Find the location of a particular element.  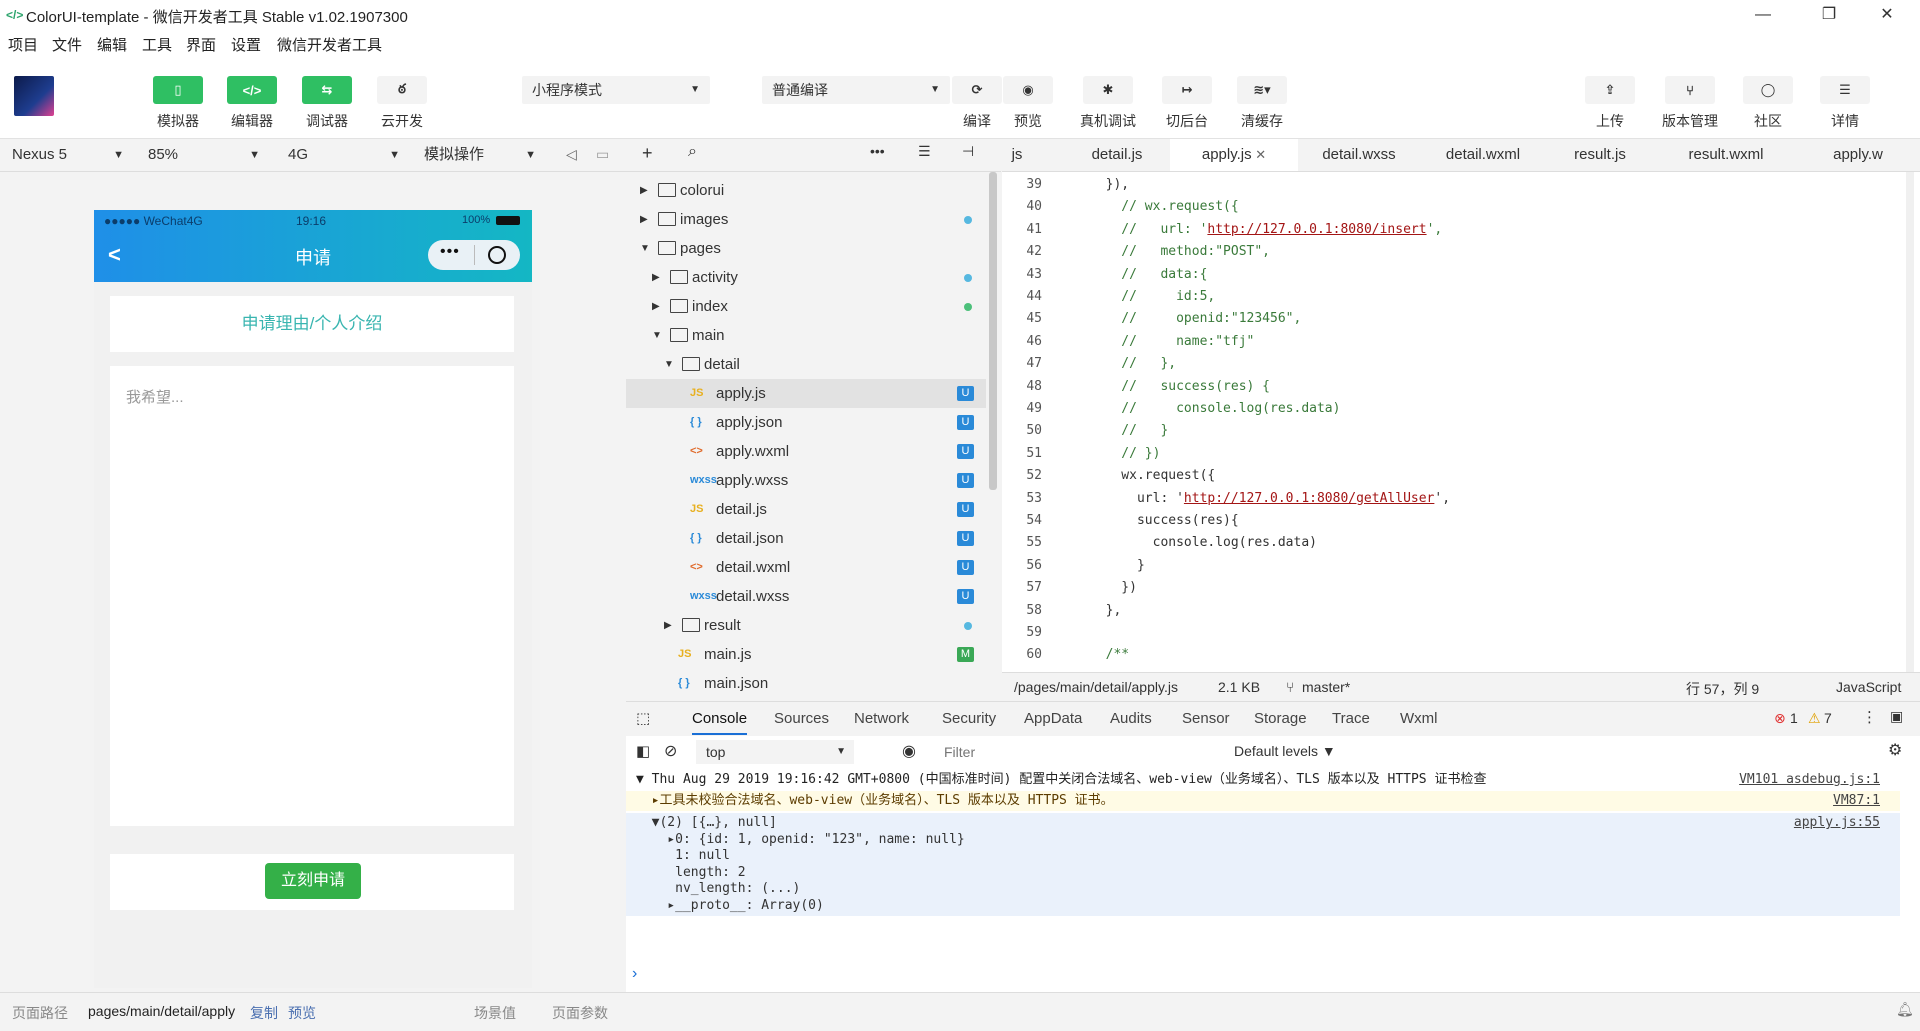

tab-detail-js: detail.js is located at coordinates (1117, 155).